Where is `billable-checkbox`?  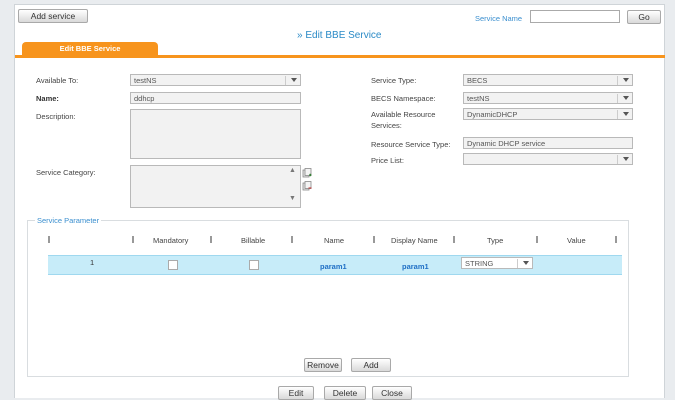 billable-checkbox is located at coordinates (254, 265).